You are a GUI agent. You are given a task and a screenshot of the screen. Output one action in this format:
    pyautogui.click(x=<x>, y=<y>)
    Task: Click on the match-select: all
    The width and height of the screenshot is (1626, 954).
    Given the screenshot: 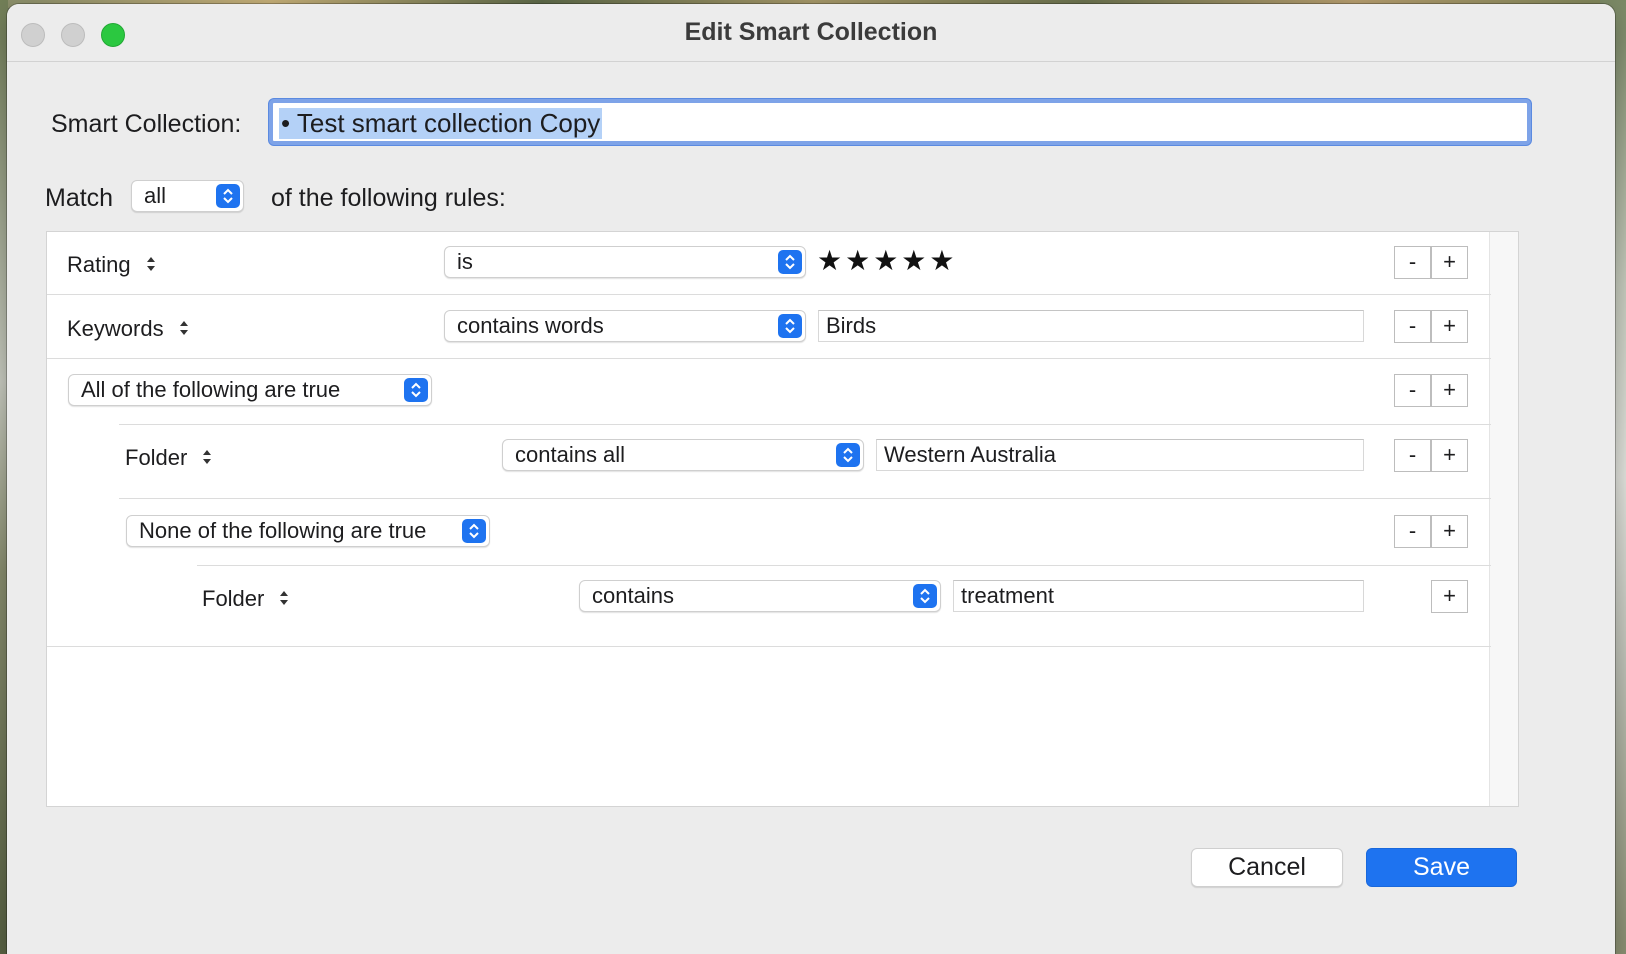 What is the action you would take?
    pyautogui.click(x=187, y=196)
    